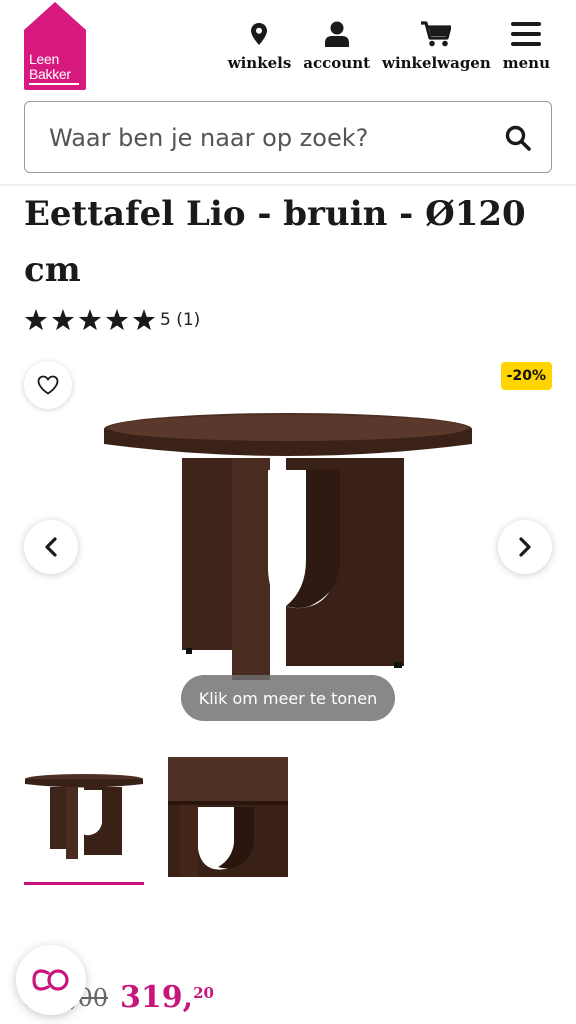  I want to click on logo-text: Leen Bakker, so click(50, 66).